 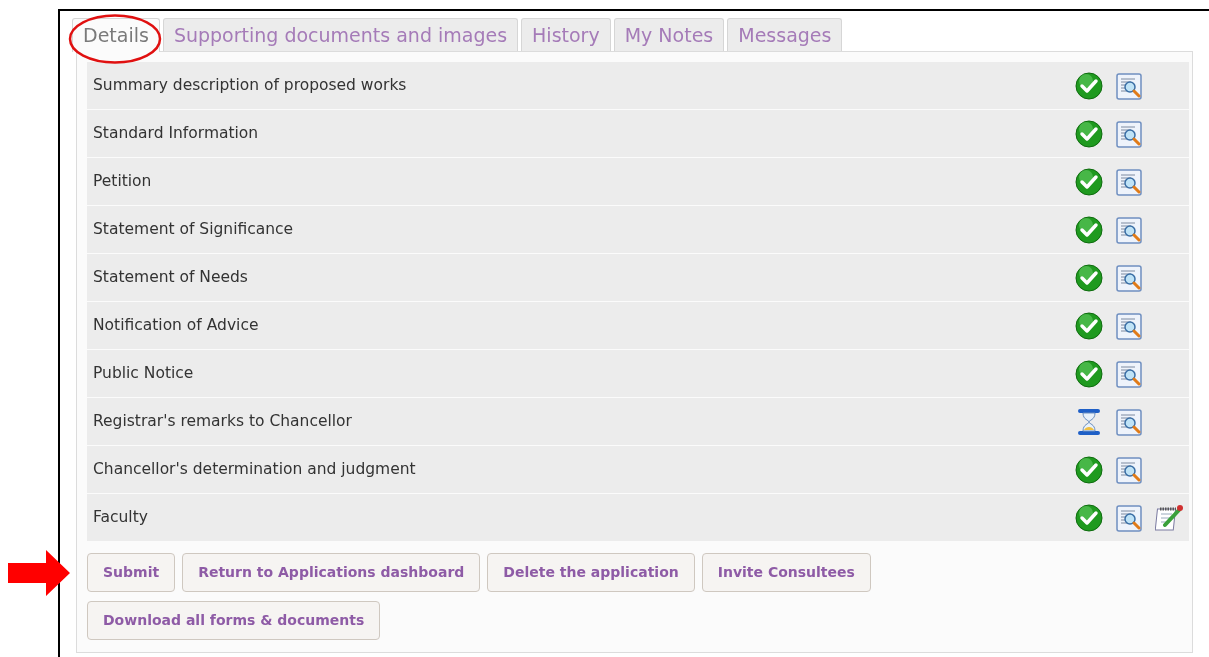 I want to click on tab: Details, so click(x=116, y=35).